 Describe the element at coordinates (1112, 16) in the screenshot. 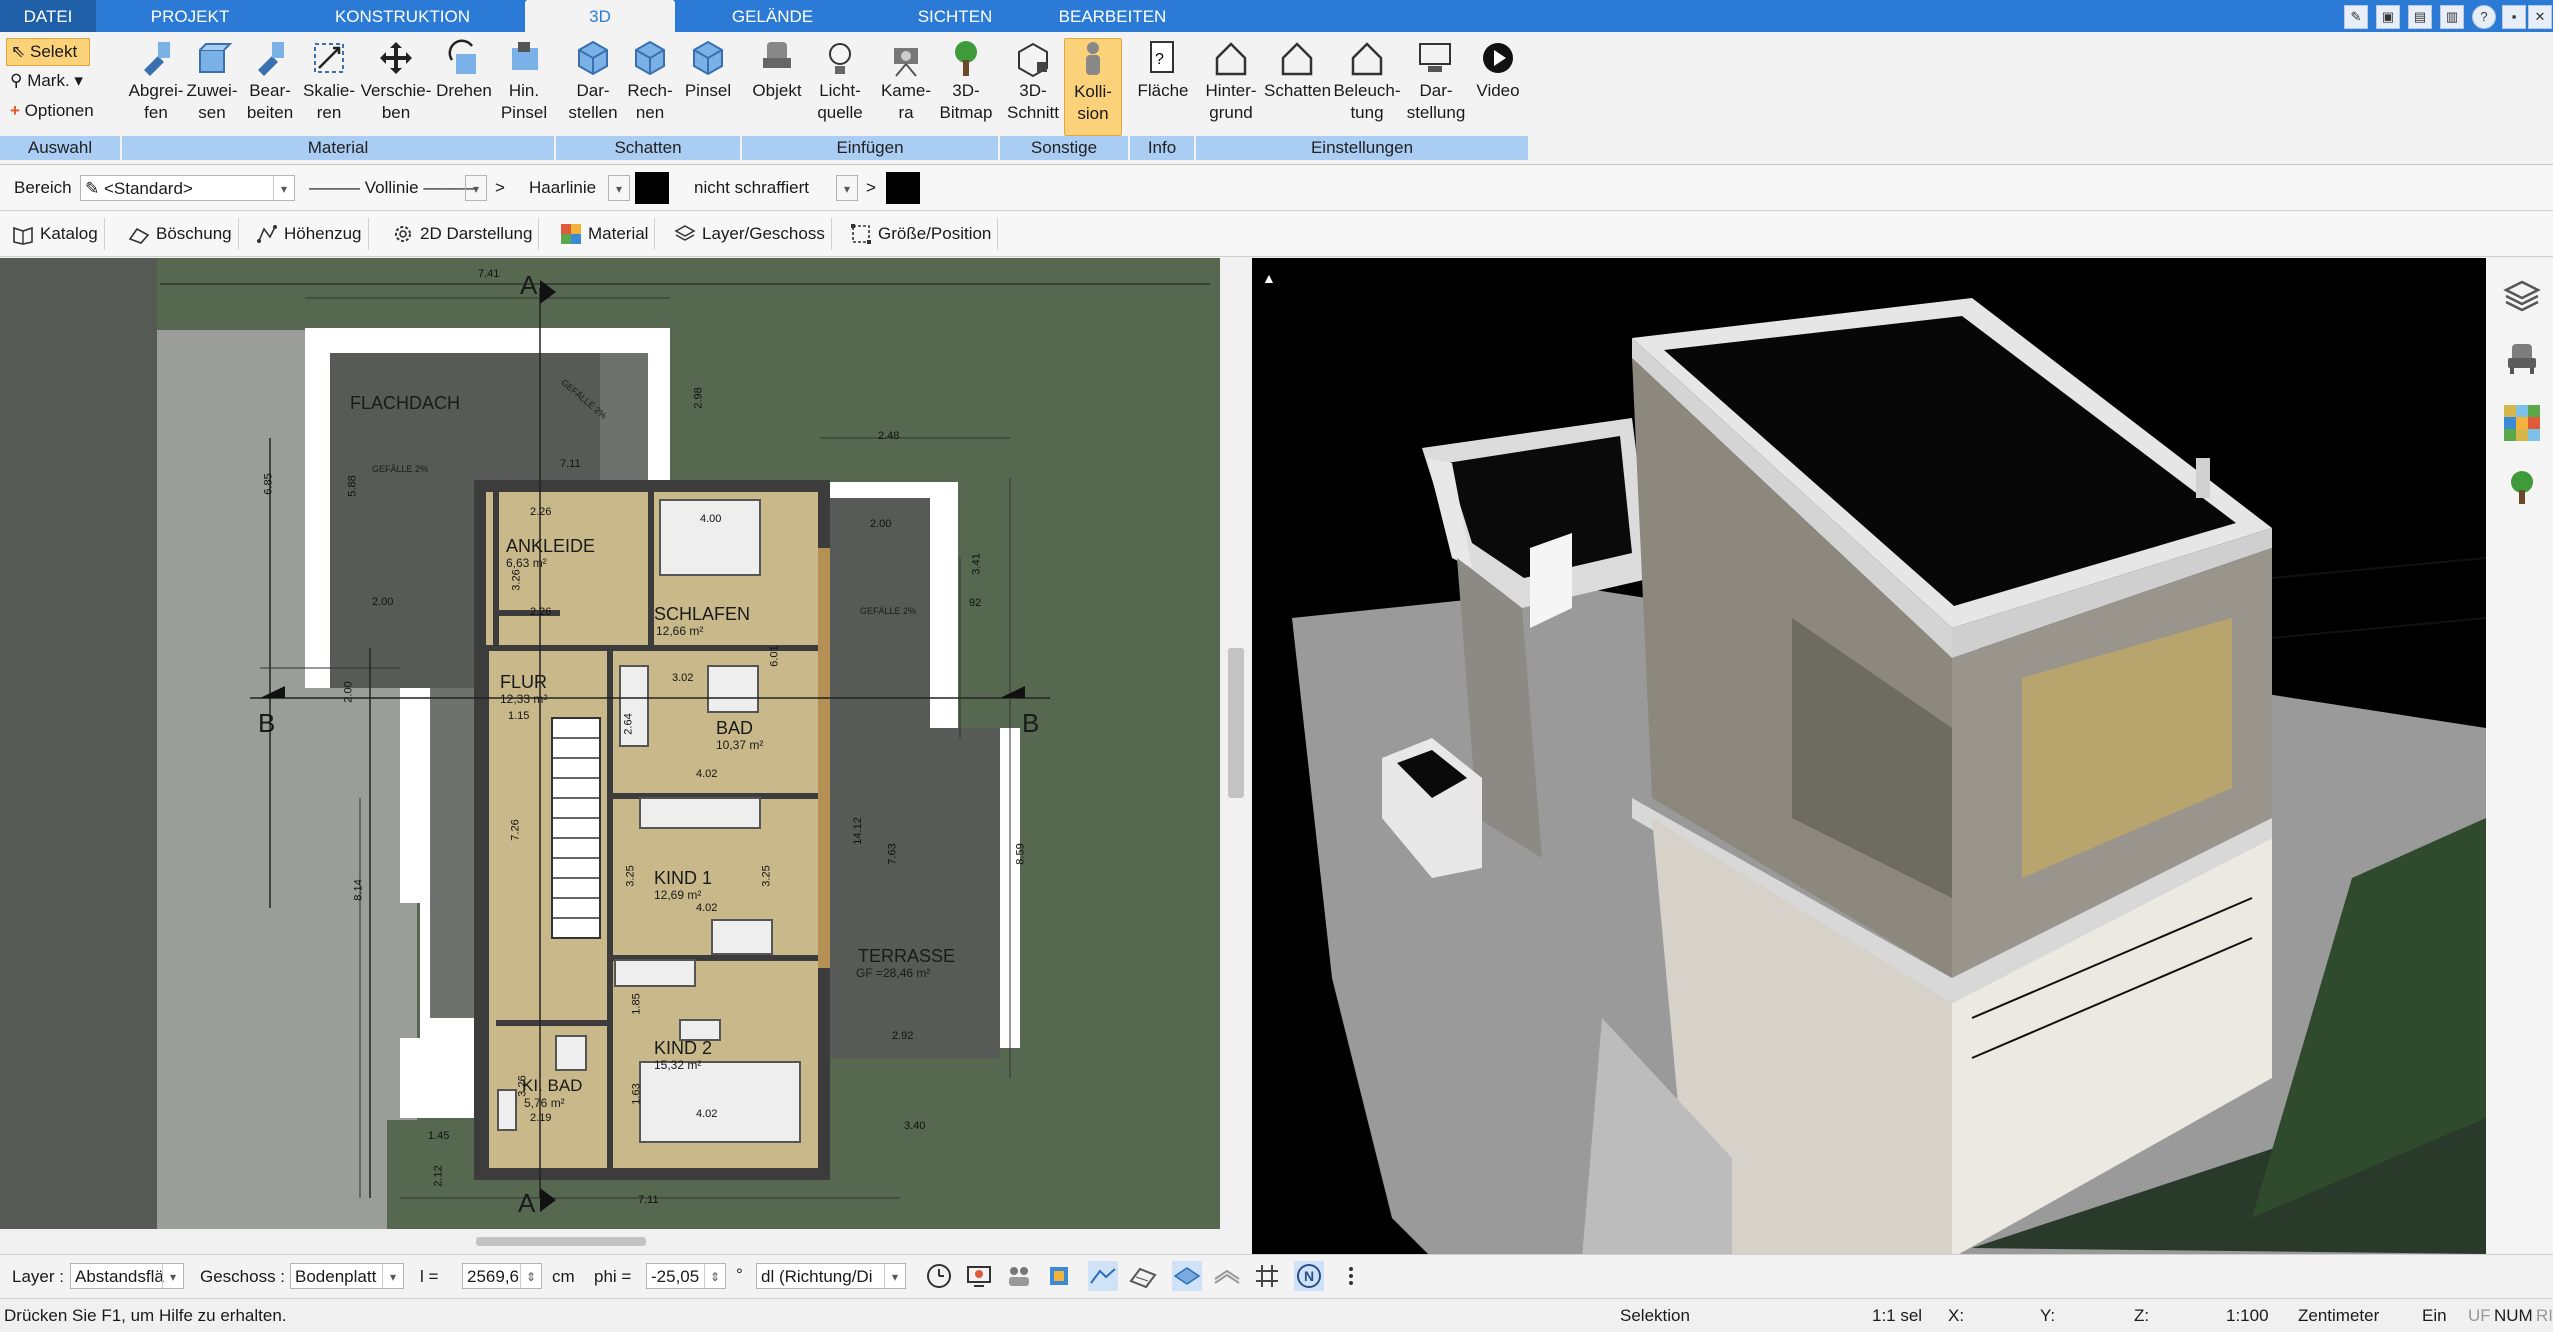

I see `tab-bearbeiten: BEARBEITEN` at that location.